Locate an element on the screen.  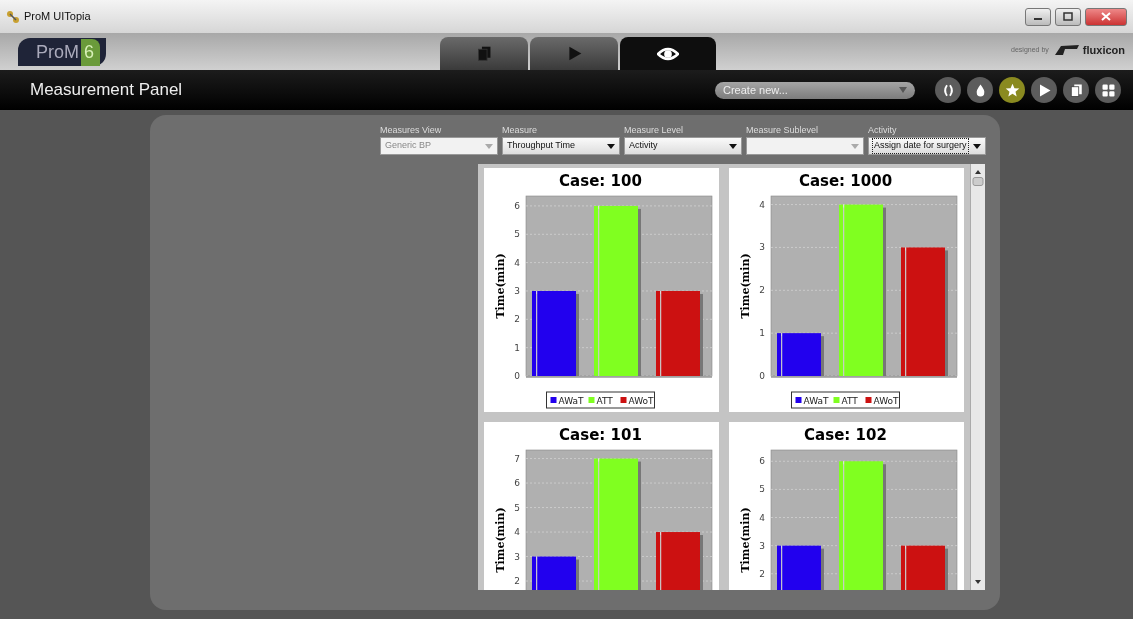
star-button is located at coordinates (1012, 90).